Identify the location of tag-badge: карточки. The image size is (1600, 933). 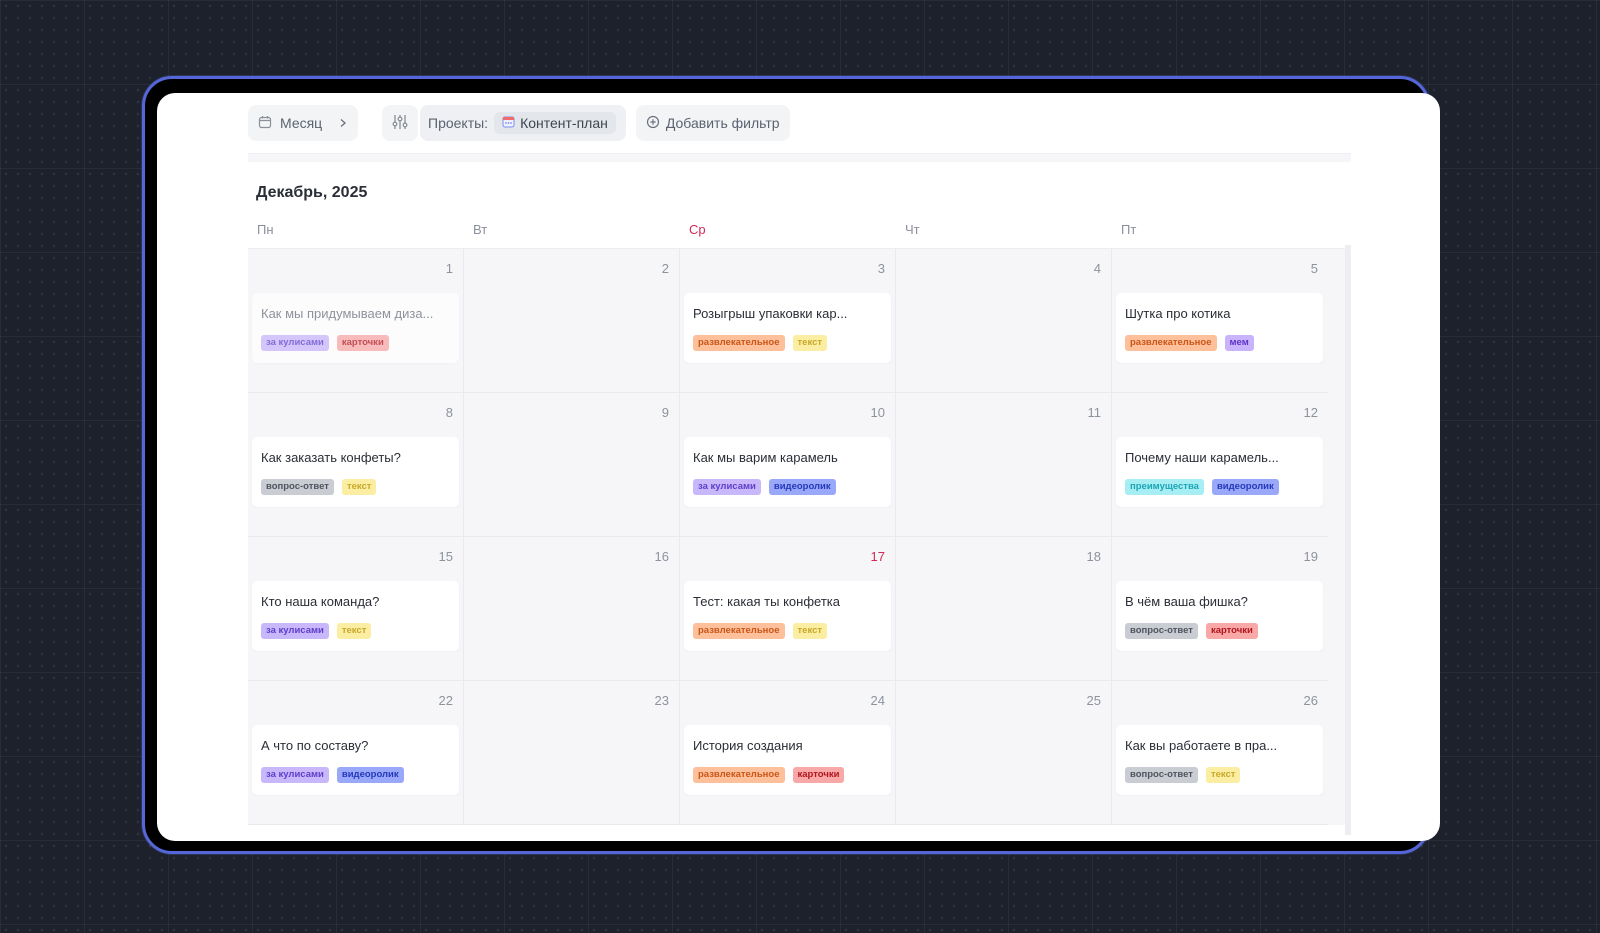
(1231, 631).